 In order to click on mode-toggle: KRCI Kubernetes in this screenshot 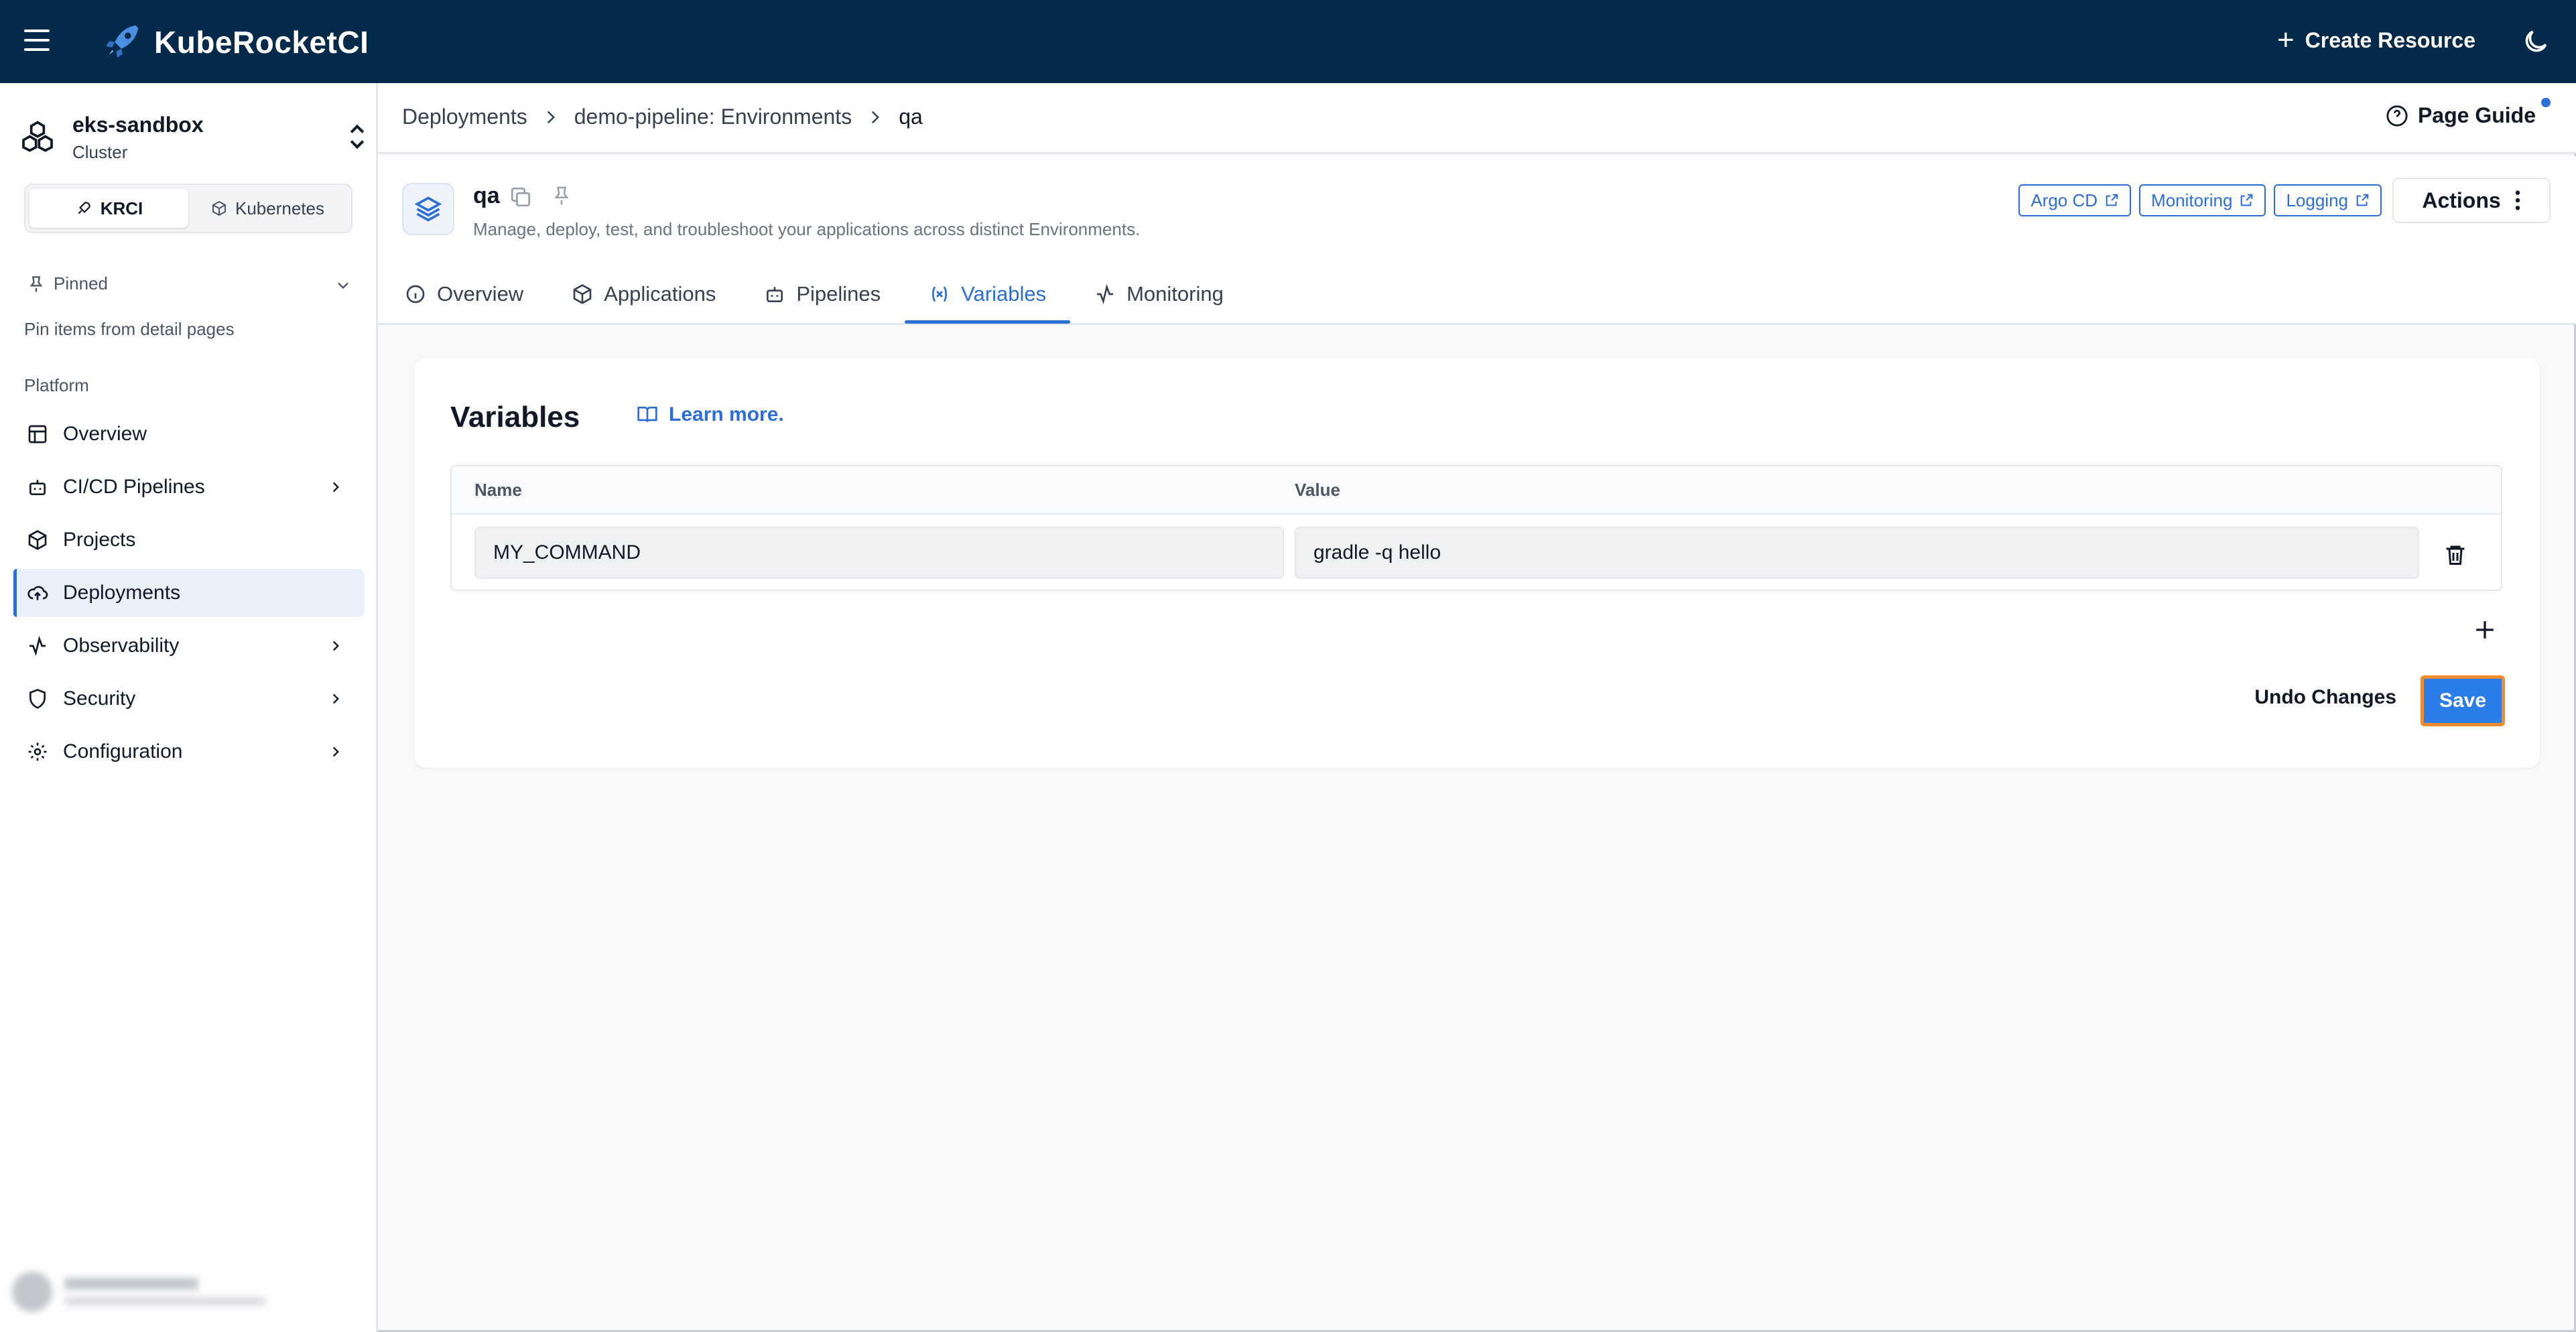, I will do `click(188, 208)`.